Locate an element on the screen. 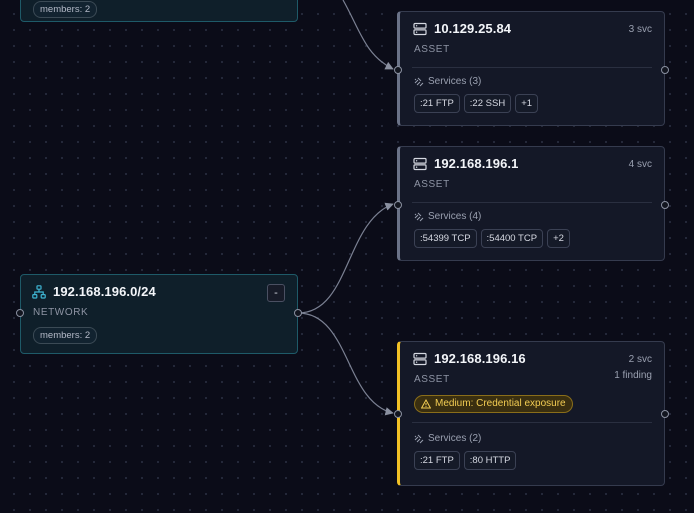 The image size is (694, 513). edge-network-to-asset3 is located at coordinates (345, 364).